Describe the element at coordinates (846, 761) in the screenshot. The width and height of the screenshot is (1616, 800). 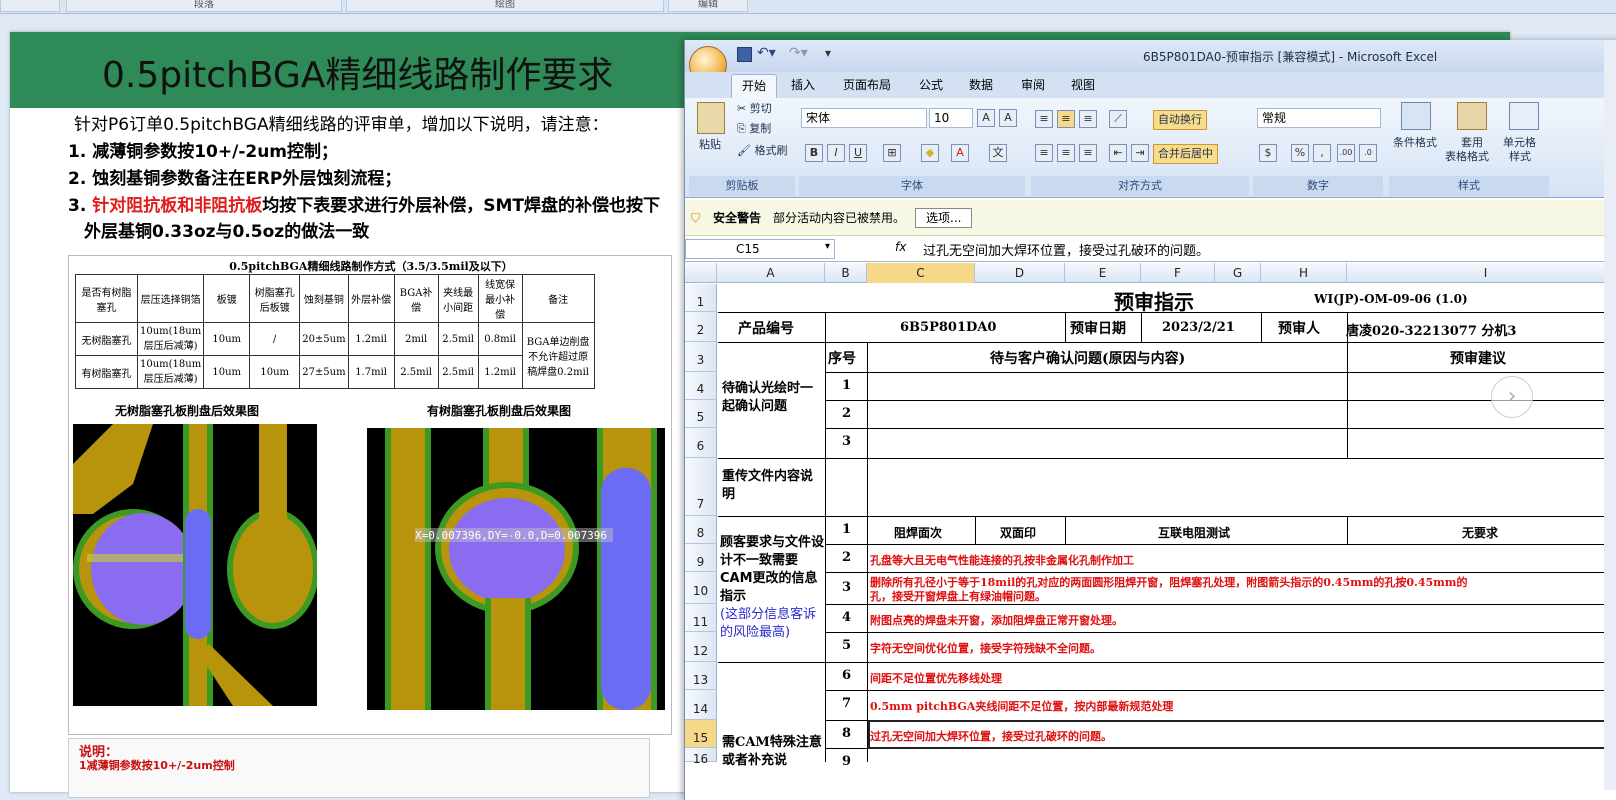
I see `seq-cell: 9` at that location.